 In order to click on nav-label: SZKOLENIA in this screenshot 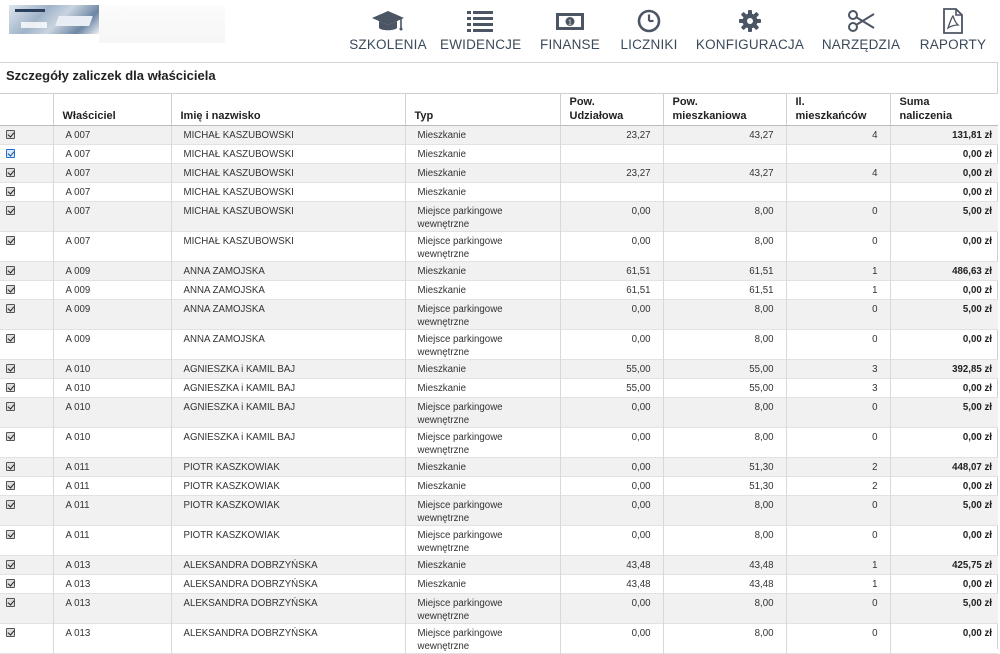, I will do `click(388, 44)`.